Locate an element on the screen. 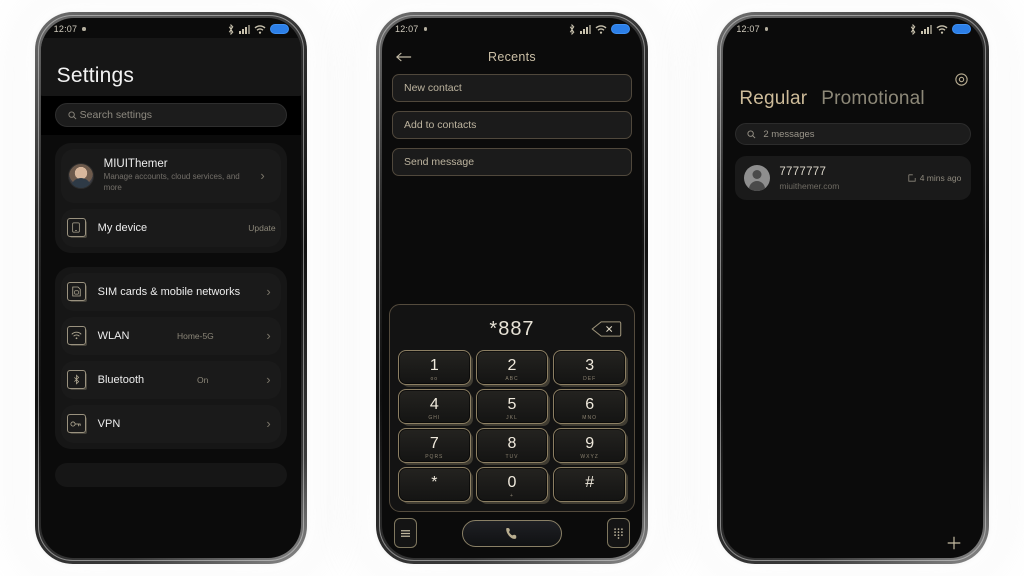  search-bar-container: Search settings is located at coordinates (170, 115).